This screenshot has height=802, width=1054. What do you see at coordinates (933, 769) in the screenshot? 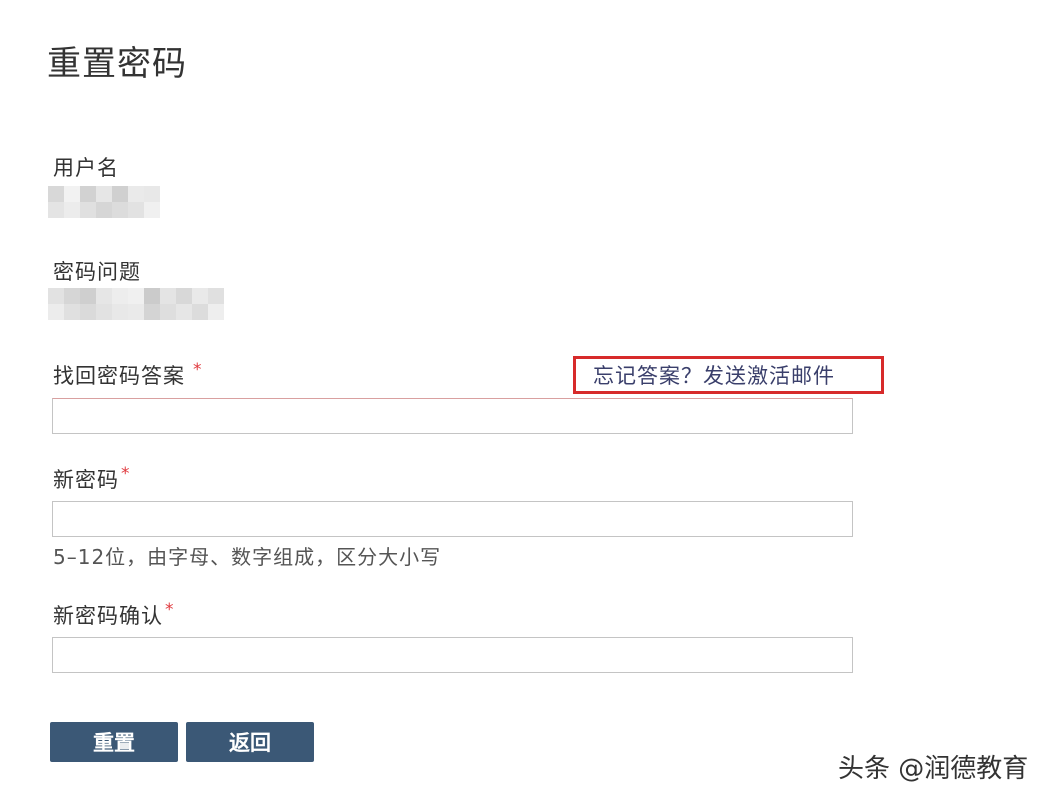
I see `watermark: 头条 @润德教育` at bounding box center [933, 769].